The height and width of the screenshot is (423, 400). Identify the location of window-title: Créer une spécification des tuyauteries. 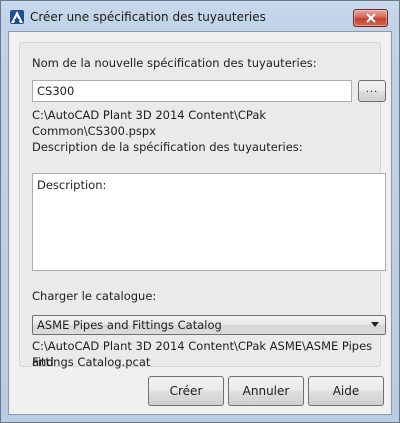
(148, 17).